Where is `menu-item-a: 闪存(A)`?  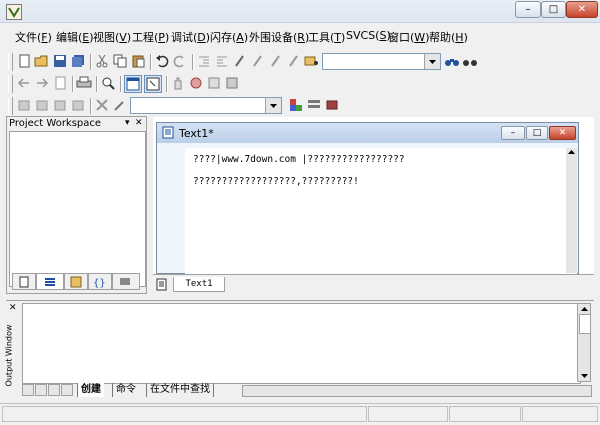 menu-item-a: 闪存(A) is located at coordinates (229, 37).